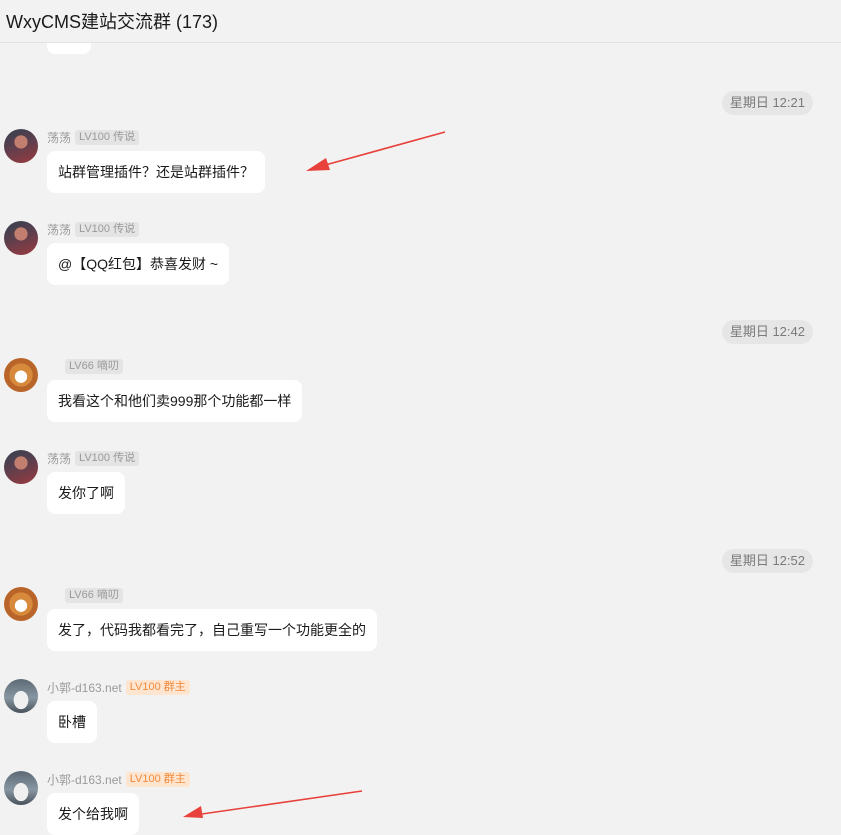  I want to click on message-bubble: 发你了啊, so click(86, 493).